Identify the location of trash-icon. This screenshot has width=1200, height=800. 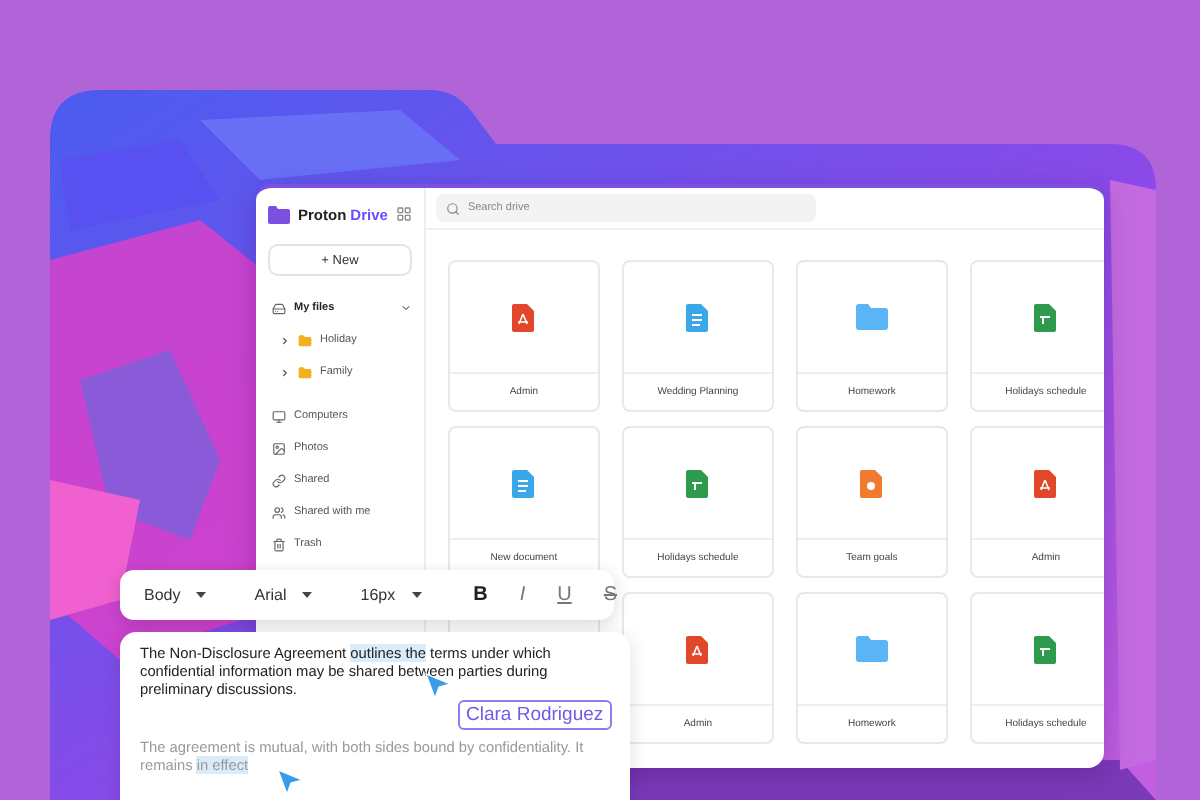
(279, 544).